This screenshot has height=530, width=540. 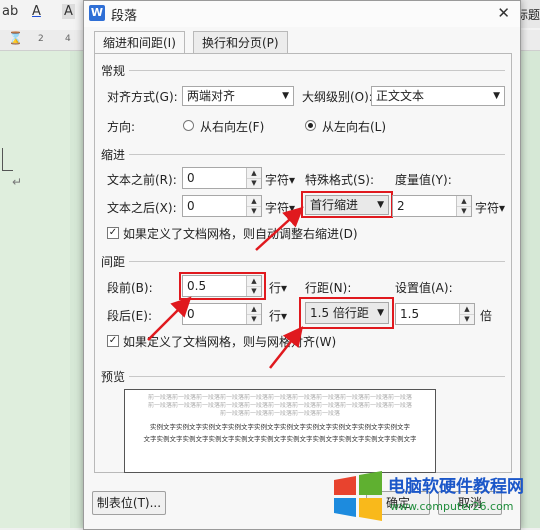 I want to click on site-watermark: 电脑软硬件教程网 www.computer26.com, so click(x=435, y=498).